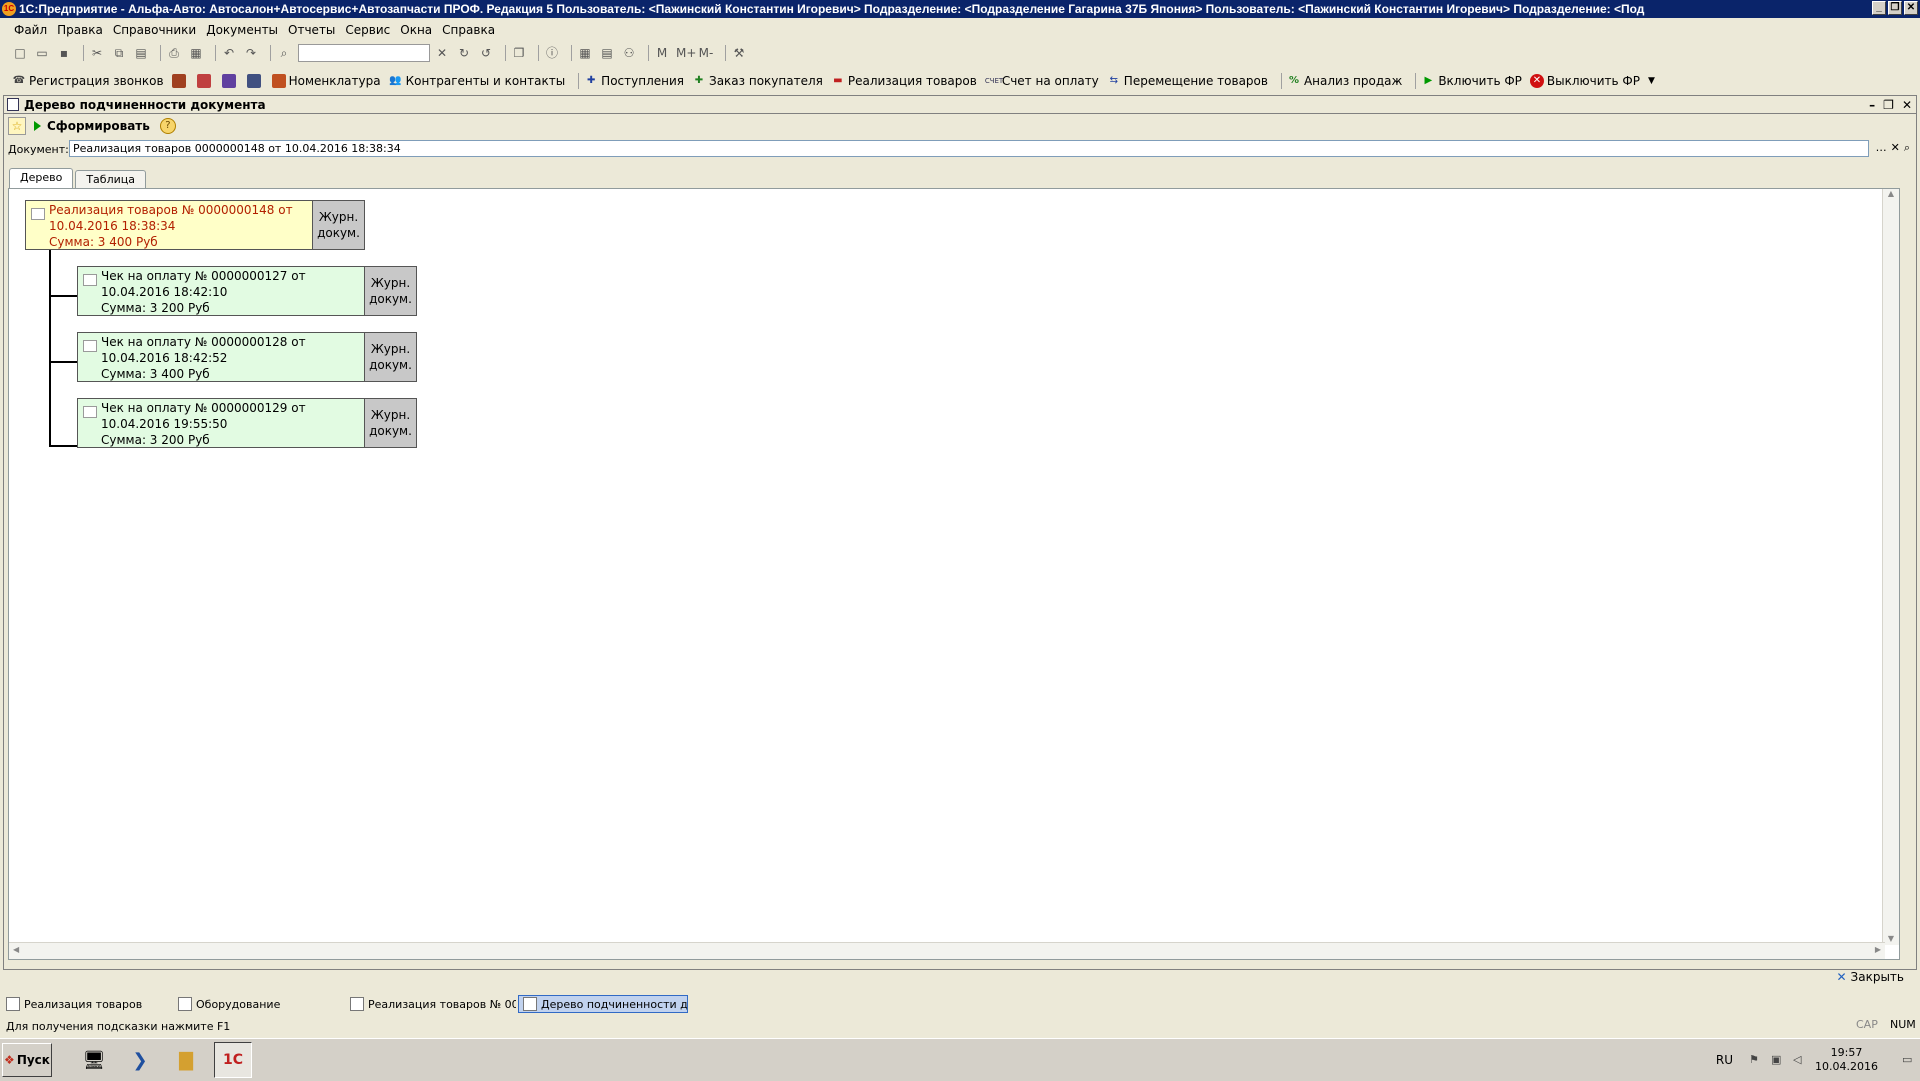 This screenshot has width=1920, height=1081. Describe the element at coordinates (757, 81) in the screenshot. I see `toolbar-order-button: ✚ Заказ покупателя` at that location.